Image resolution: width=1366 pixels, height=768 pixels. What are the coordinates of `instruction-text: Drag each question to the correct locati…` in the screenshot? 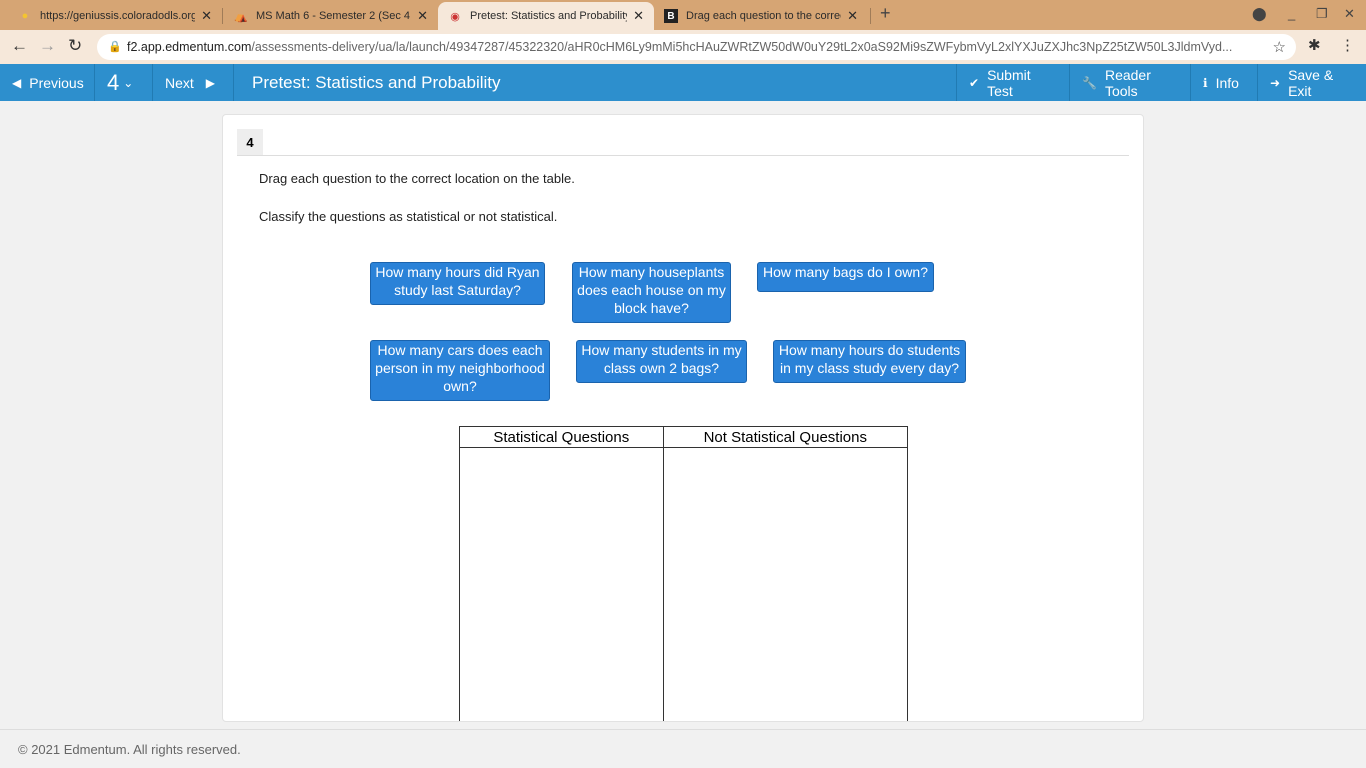 It's located at (417, 178).